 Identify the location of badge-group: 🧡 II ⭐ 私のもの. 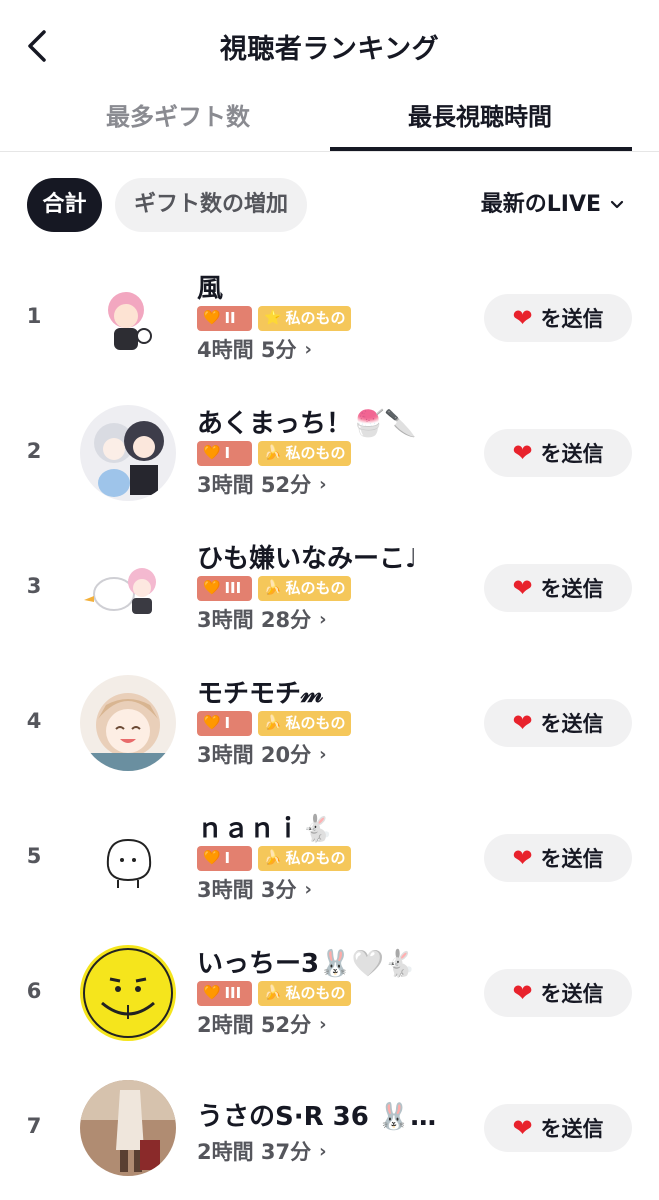
(274, 318).